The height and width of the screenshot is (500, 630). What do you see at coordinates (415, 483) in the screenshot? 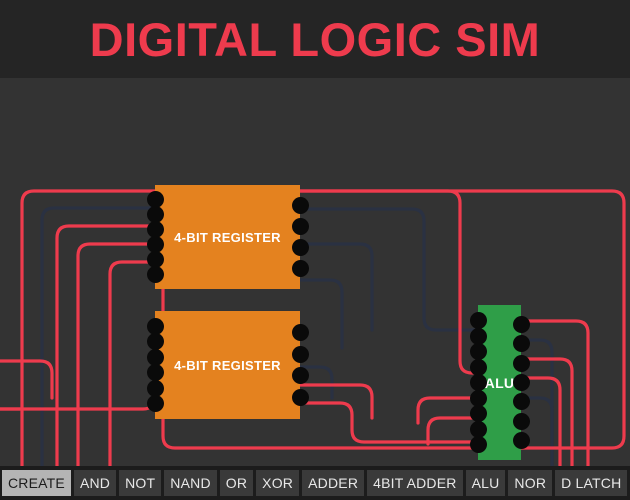
I see `tool-button-4bit-adder: 4BIT ADDER` at bounding box center [415, 483].